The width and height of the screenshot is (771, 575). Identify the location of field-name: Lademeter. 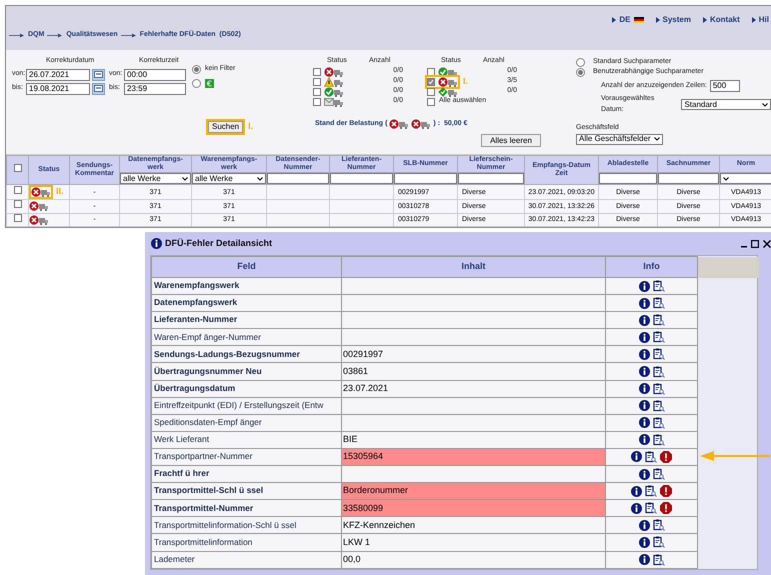
(174, 559).